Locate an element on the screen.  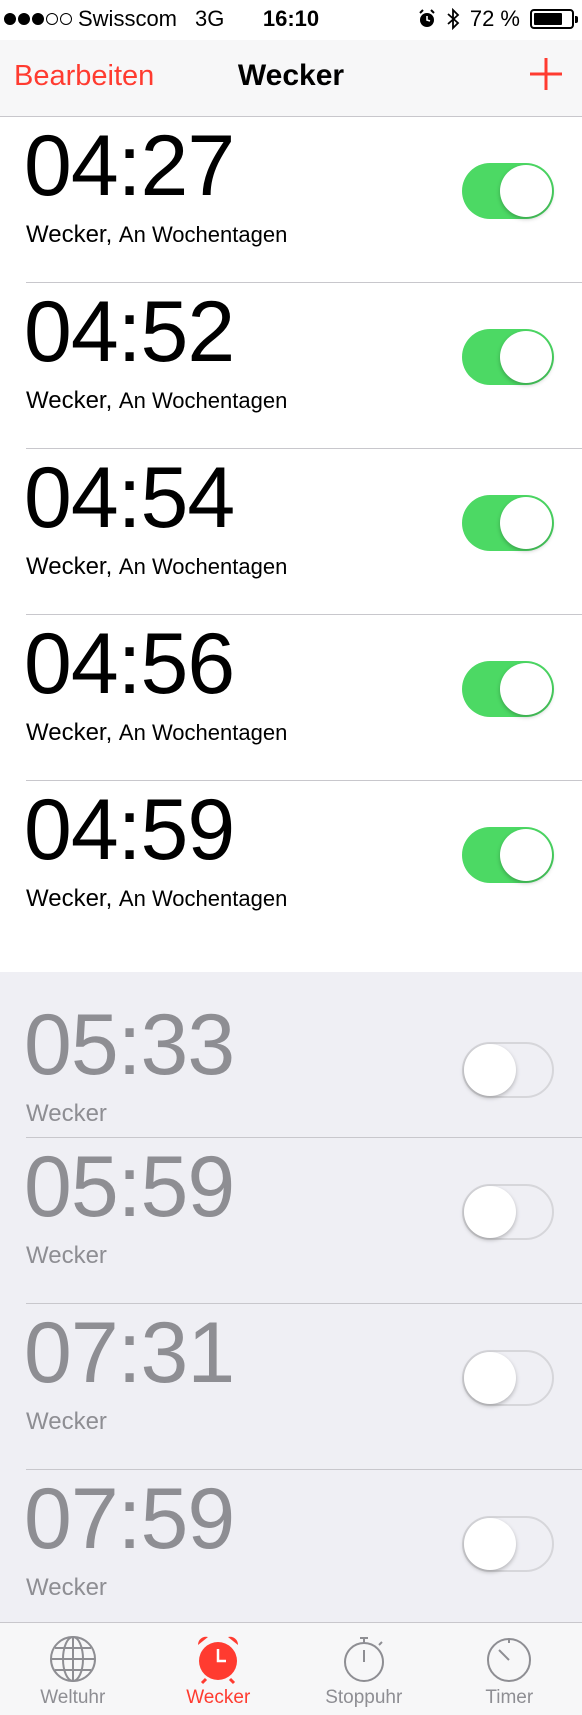
plus-icon is located at coordinates (546, 74).